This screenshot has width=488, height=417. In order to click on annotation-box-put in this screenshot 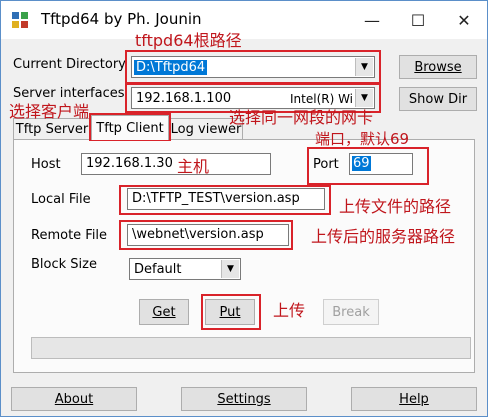, I will do `click(231, 312)`.